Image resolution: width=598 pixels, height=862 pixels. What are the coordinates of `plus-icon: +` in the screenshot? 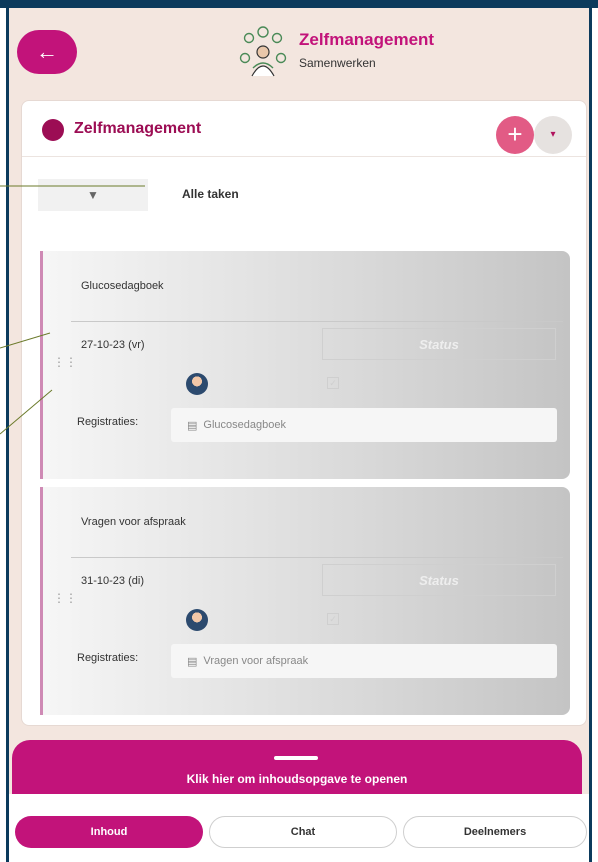 It's located at (515, 134).